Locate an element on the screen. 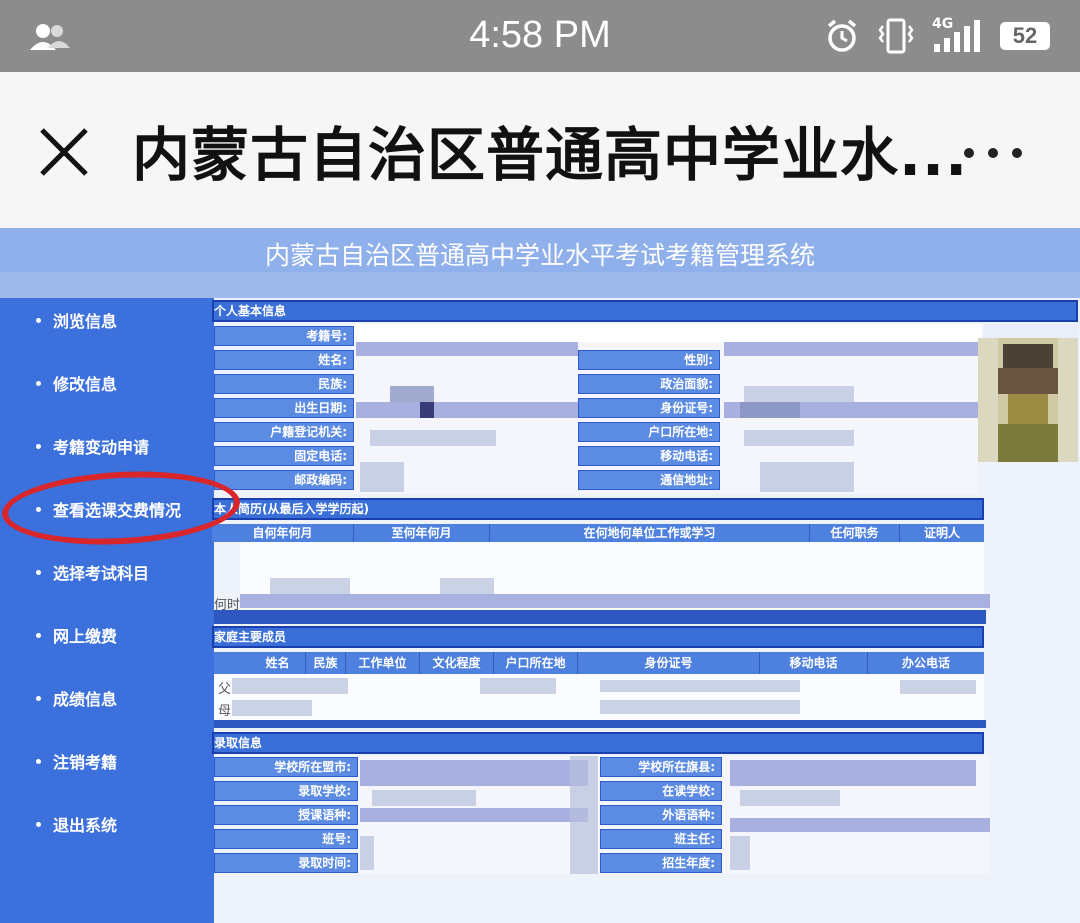 This screenshot has width=1080, height=923. label: 通信地址: is located at coordinates (649, 480).